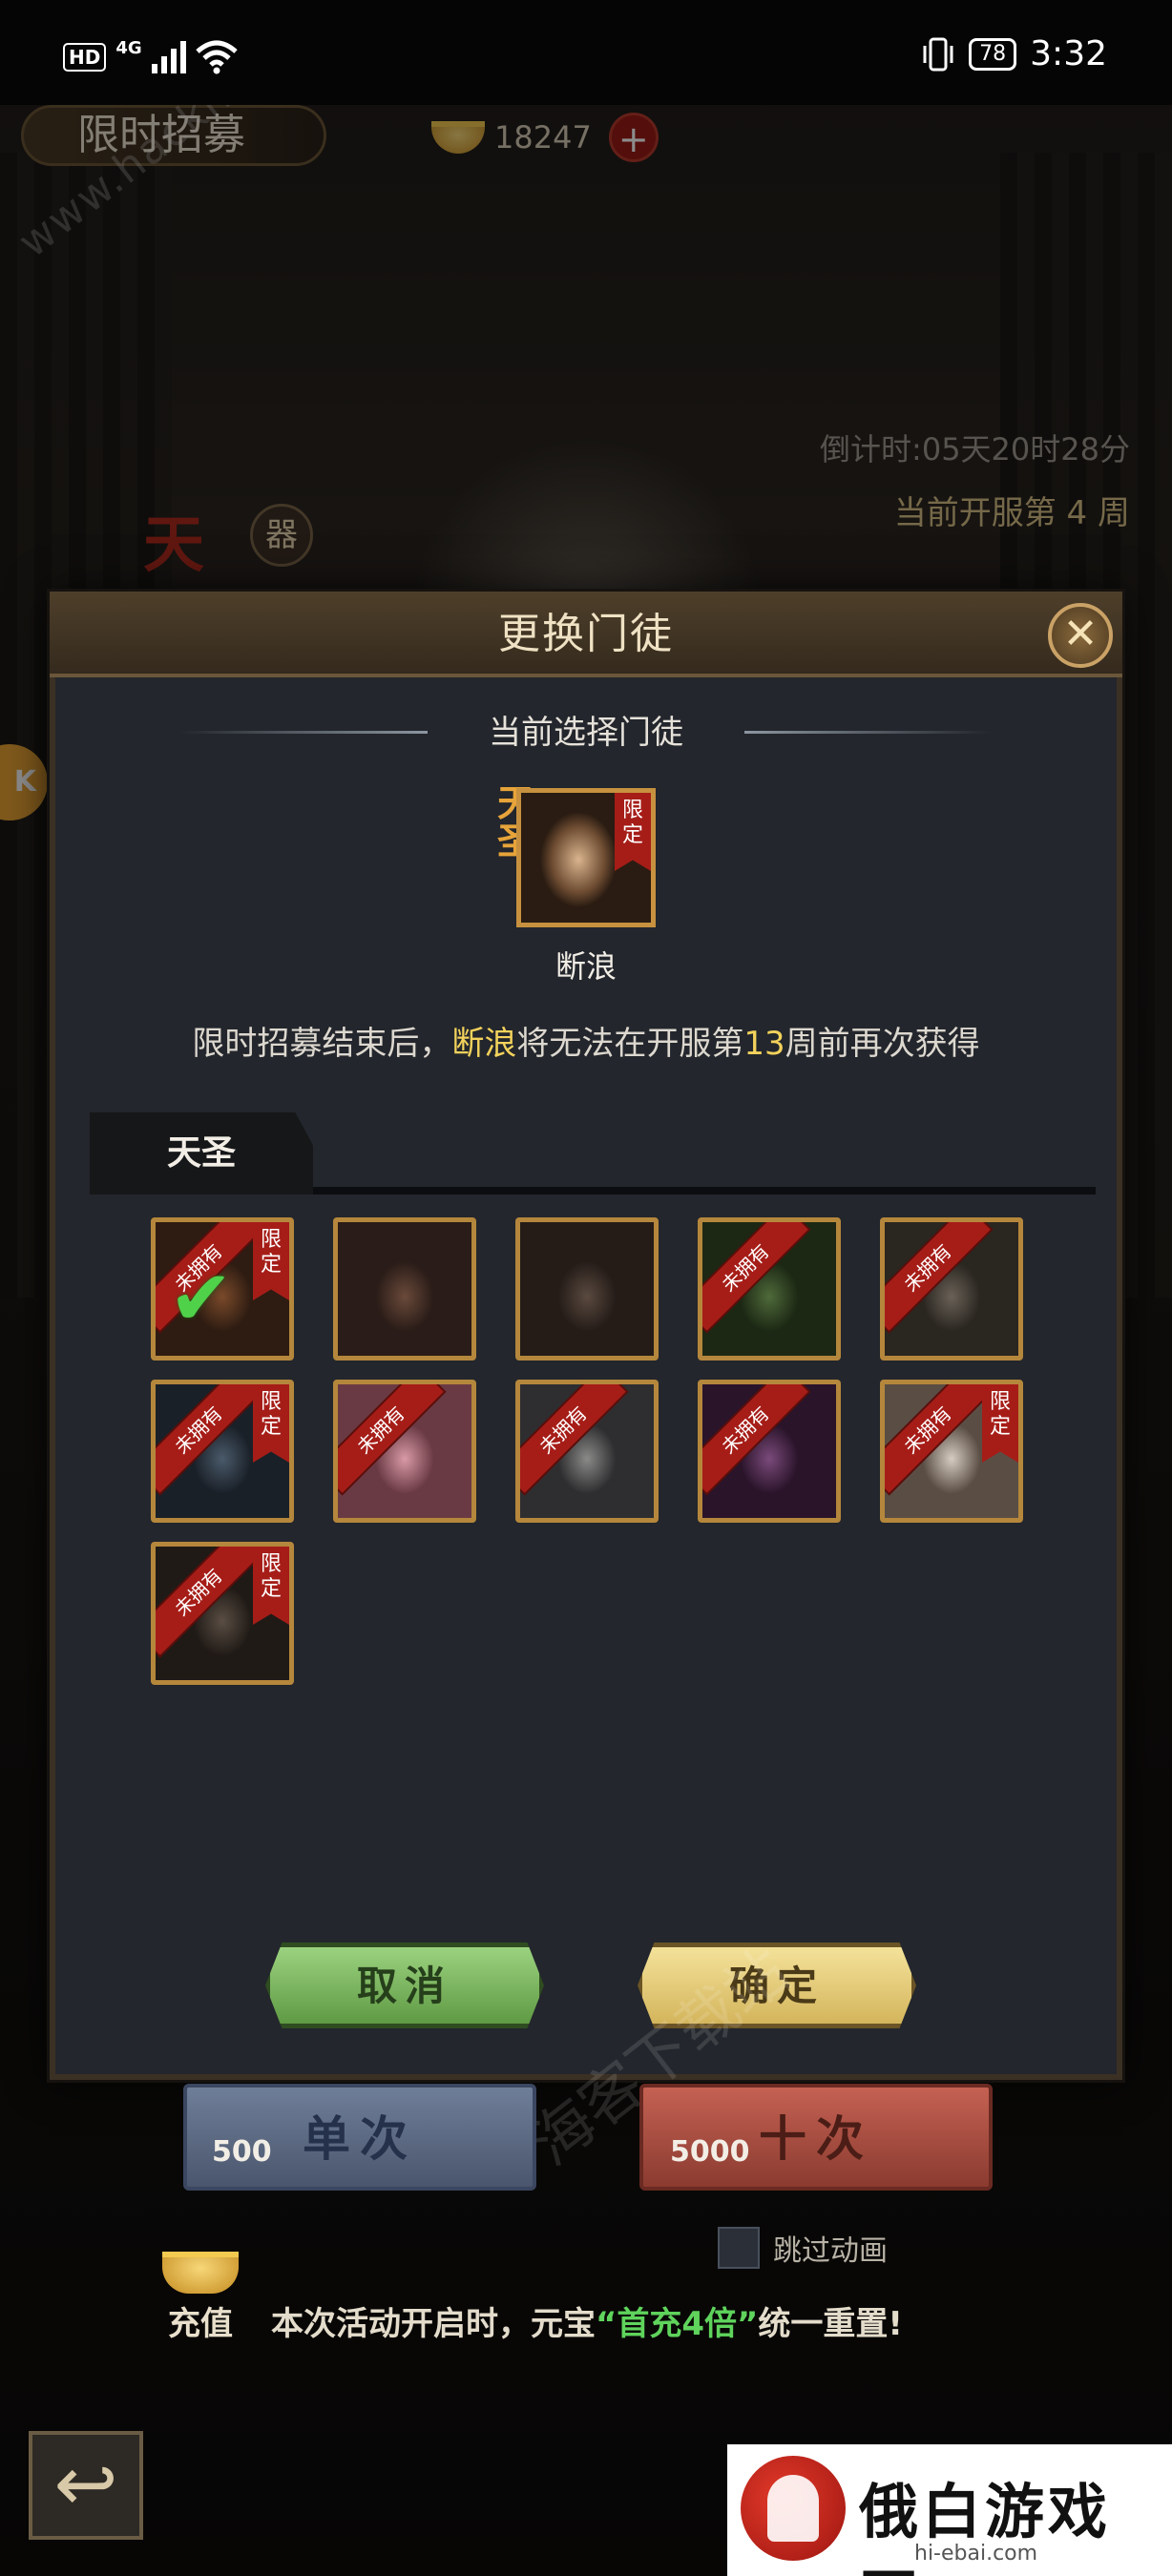  Describe the element at coordinates (216, 56) in the screenshot. I see `wifi-icon` at that location.